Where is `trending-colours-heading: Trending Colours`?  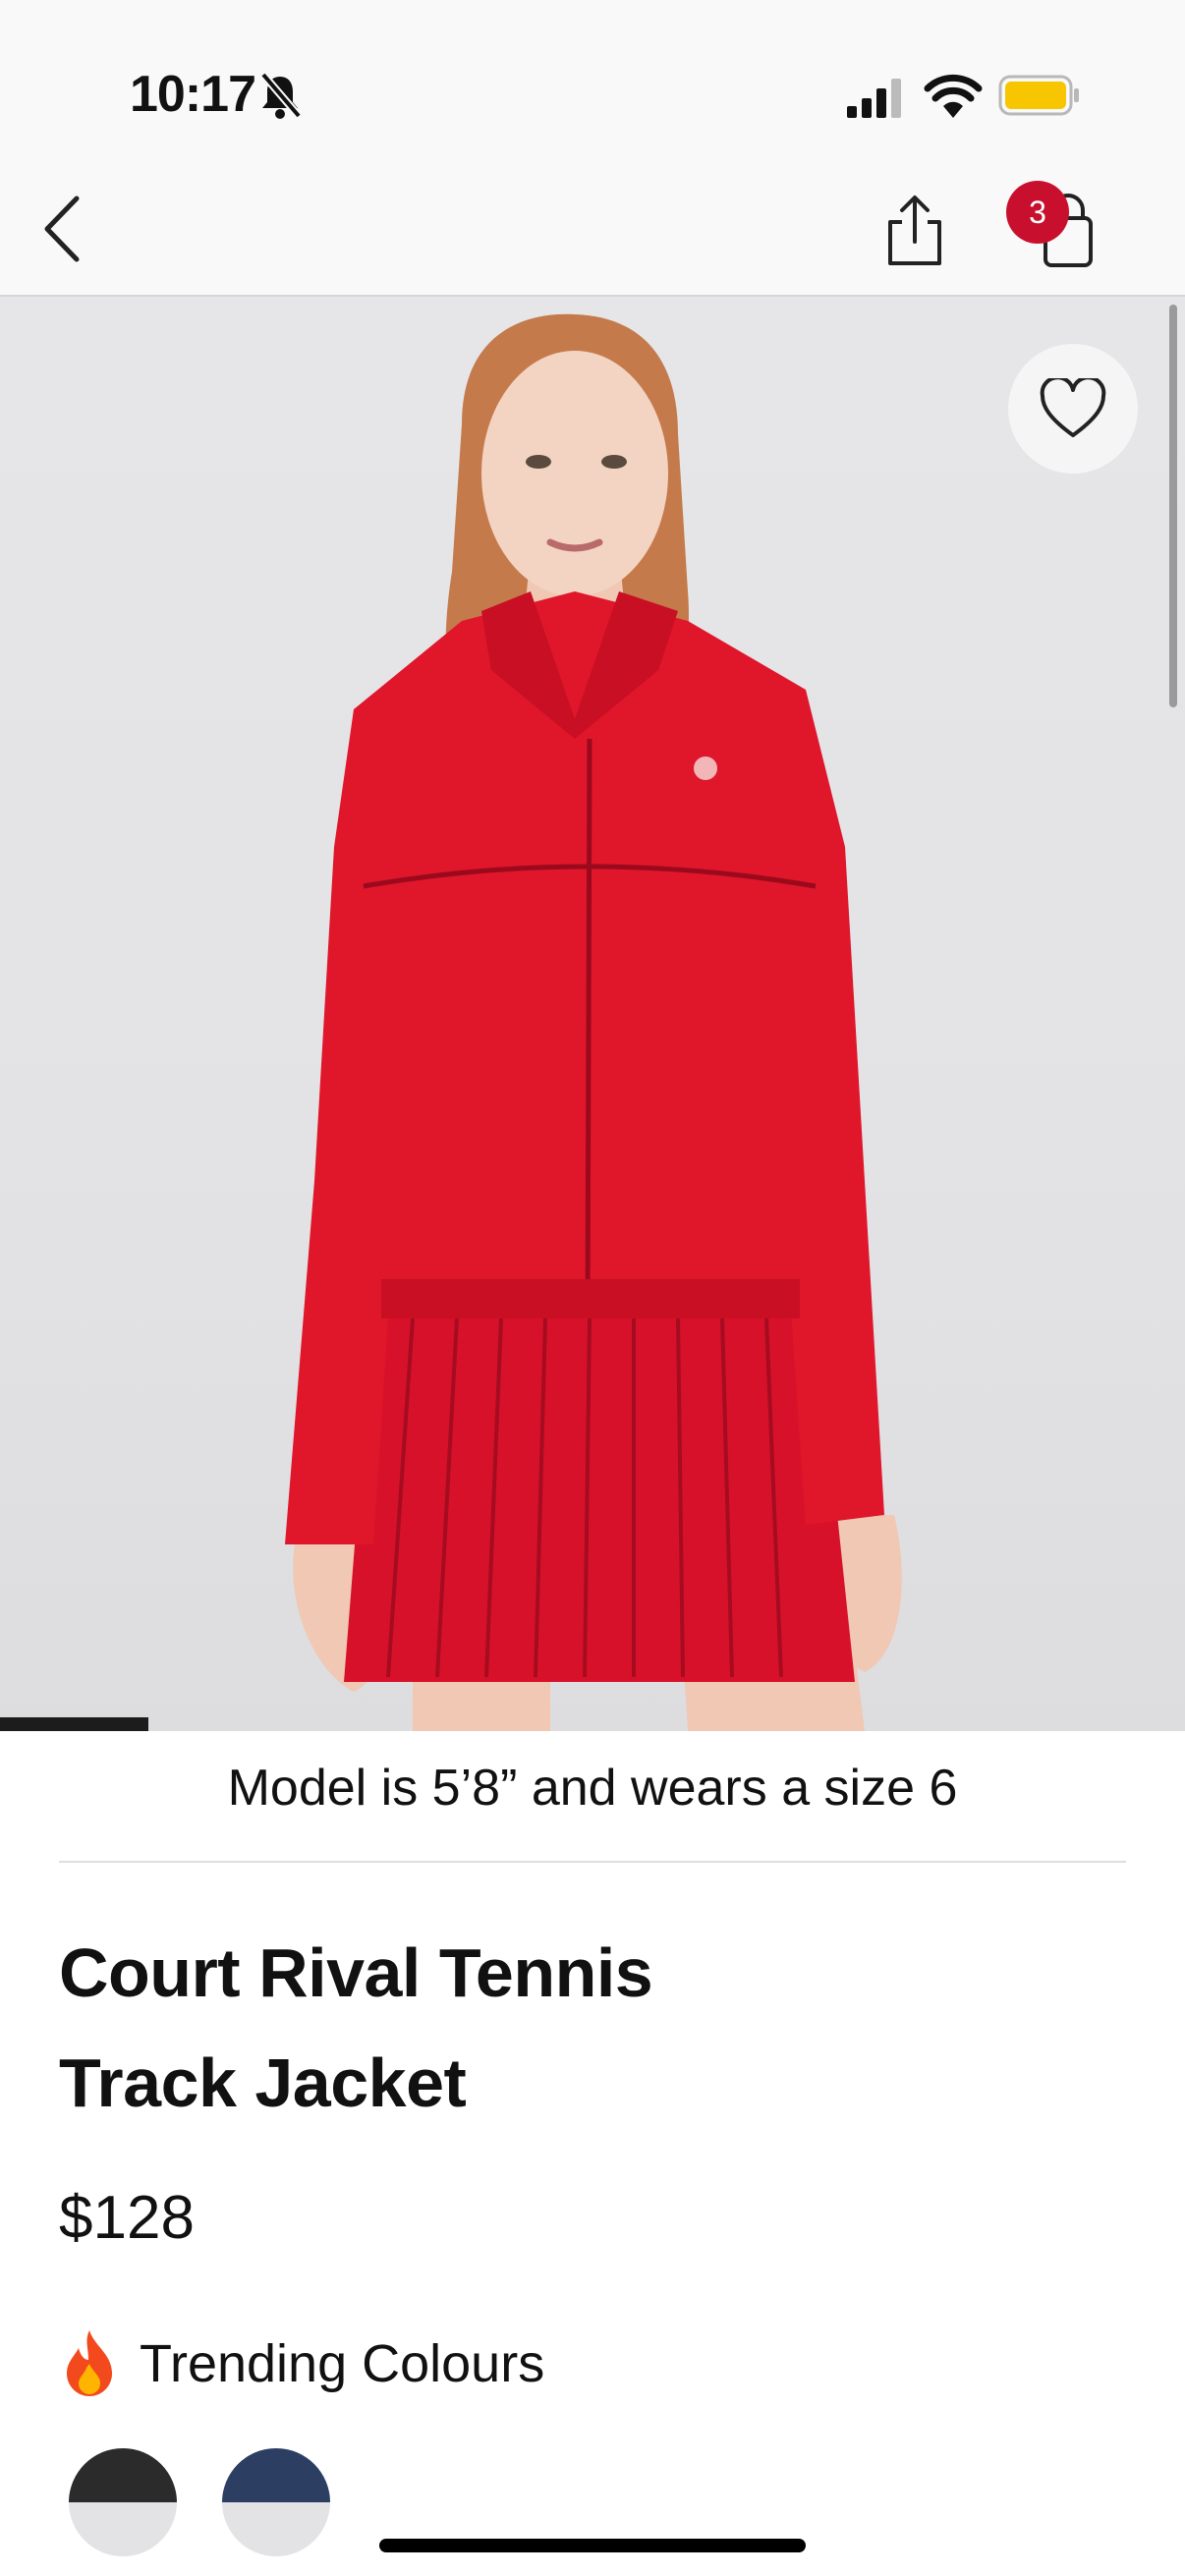 trending-colours-heading: Trending Colours is located at coordinates (302, 2363).